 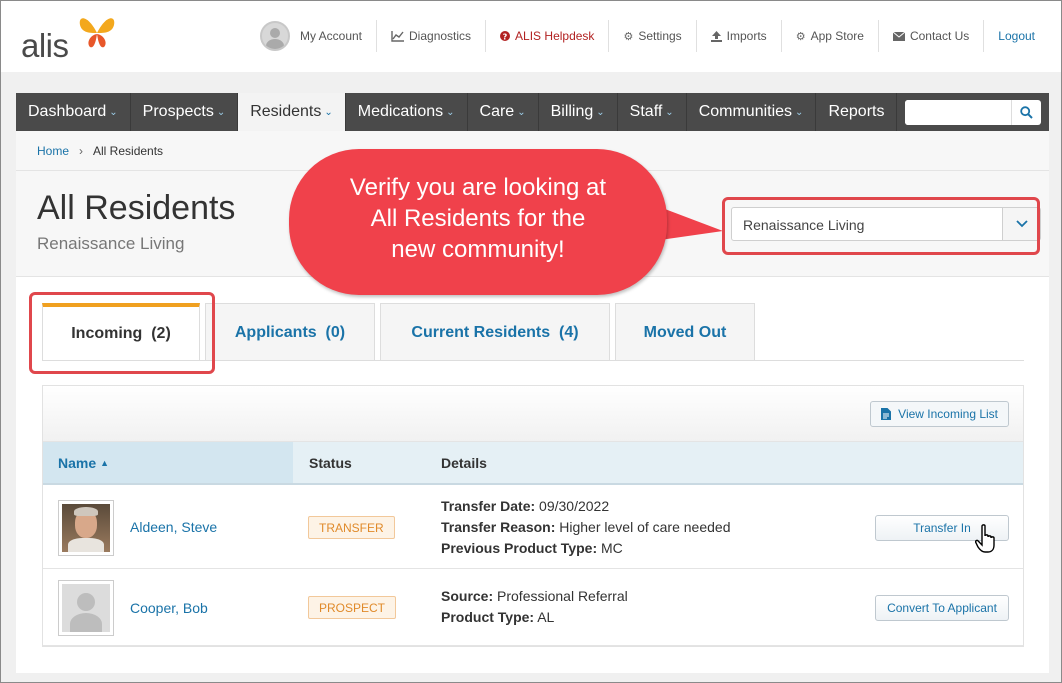 I want to click on nav-communities: Communities ⌄, so click(x=752, y=112).